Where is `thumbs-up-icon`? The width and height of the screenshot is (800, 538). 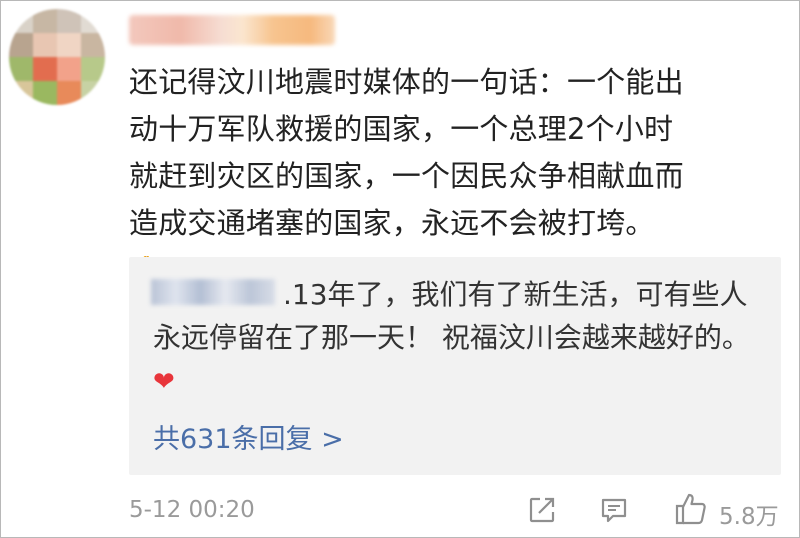
thumbs-up-icon is located at coordinates (690, 509).